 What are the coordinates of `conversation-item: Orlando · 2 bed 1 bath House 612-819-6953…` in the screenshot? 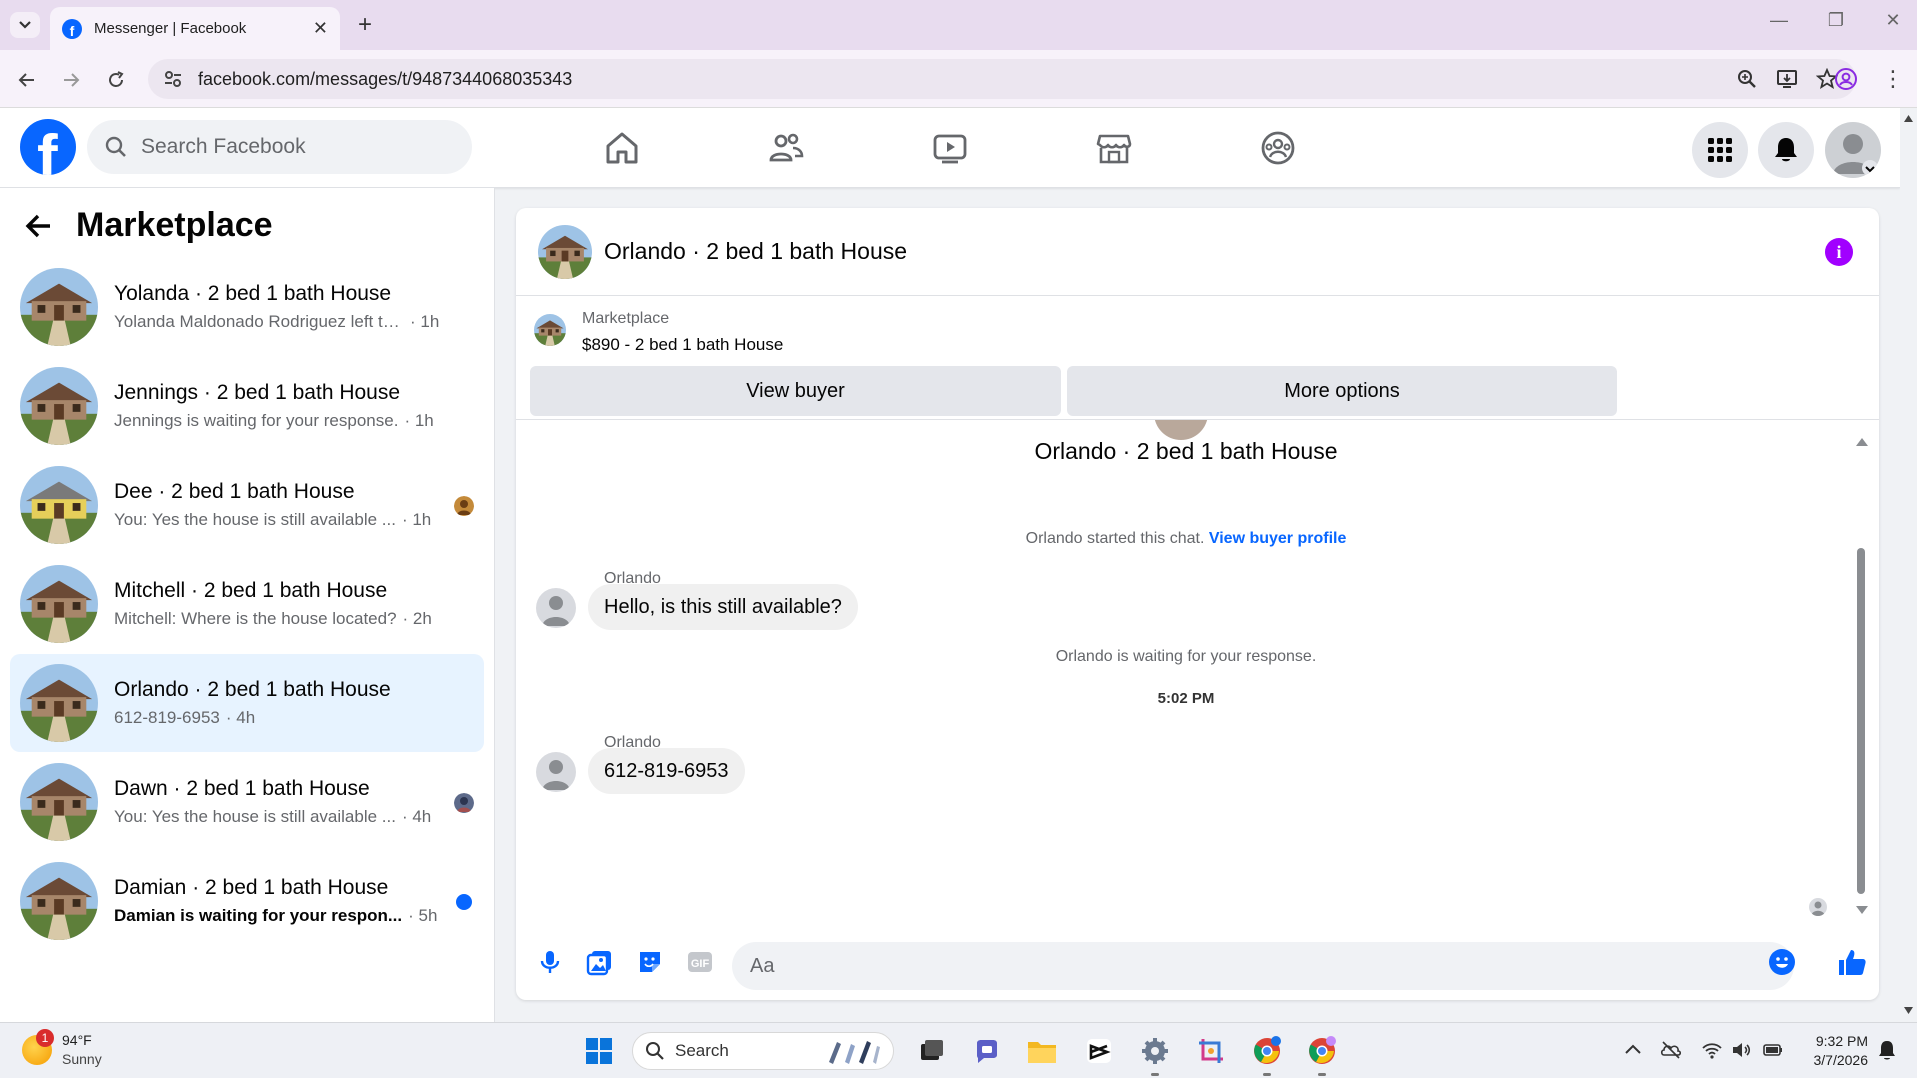 It's located at (247, 703).